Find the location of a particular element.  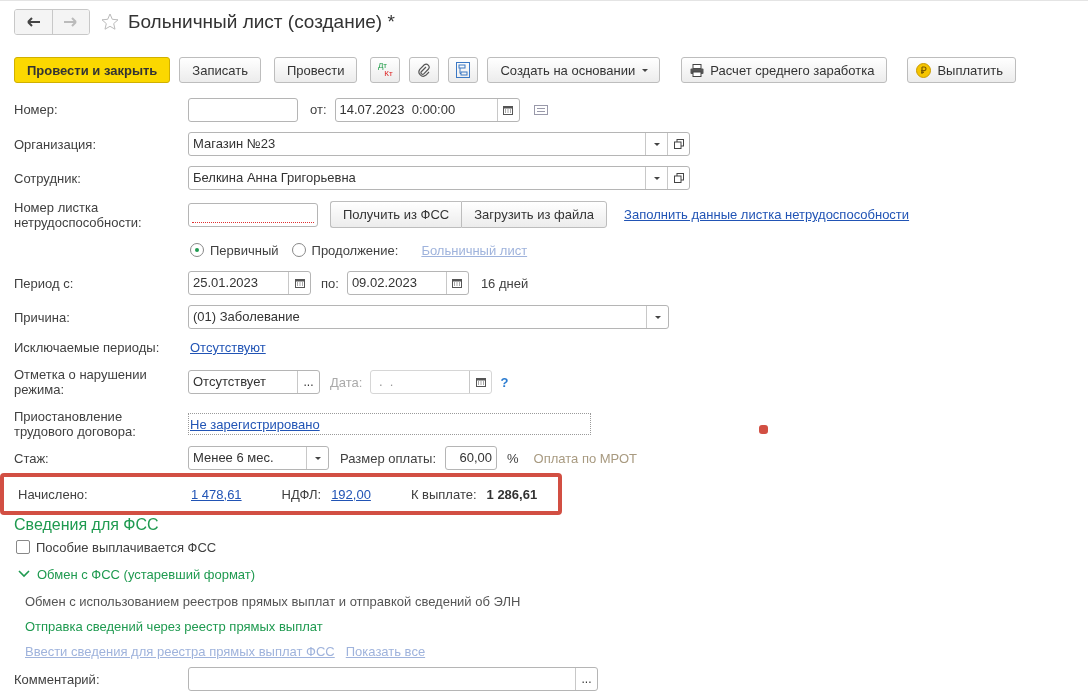

paperclip-icon is located at coordinates (424, 70).